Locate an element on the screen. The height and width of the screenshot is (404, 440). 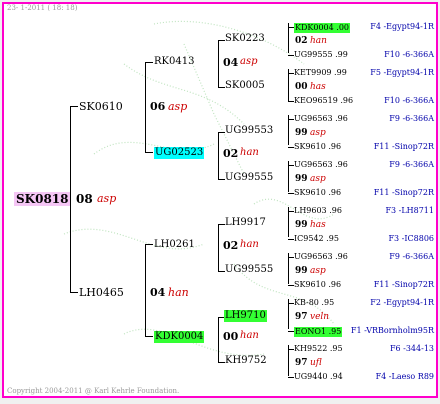
gen4-info: F4 -Egypt94-1R is located at coordinates (402, 26).